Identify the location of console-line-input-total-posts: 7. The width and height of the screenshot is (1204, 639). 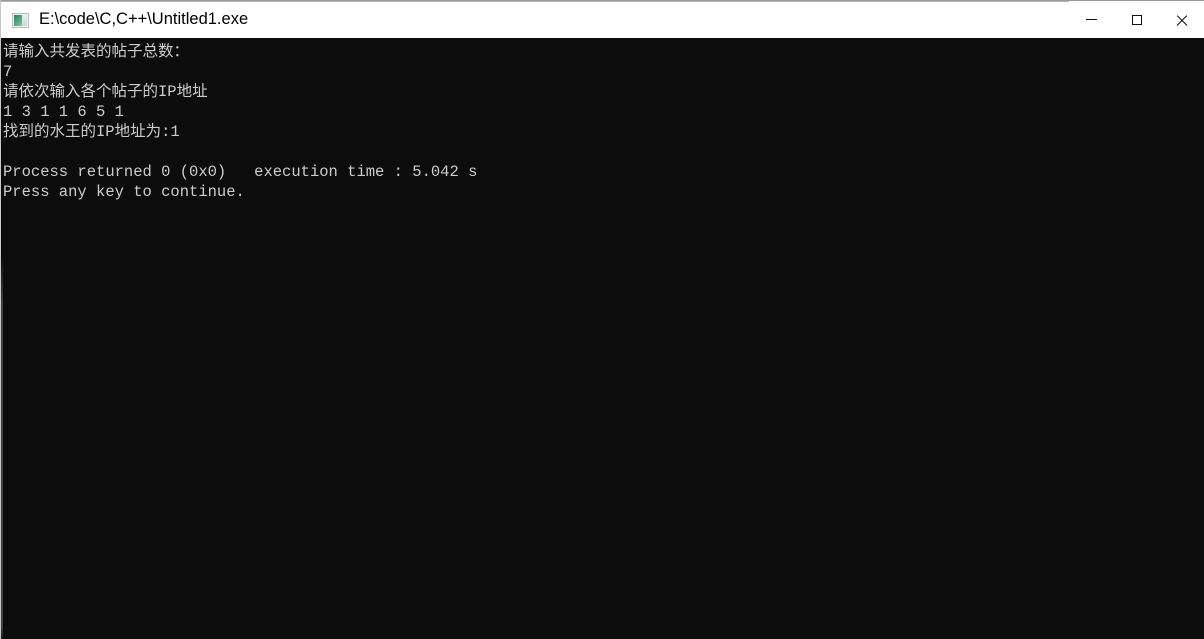
(8, 72).